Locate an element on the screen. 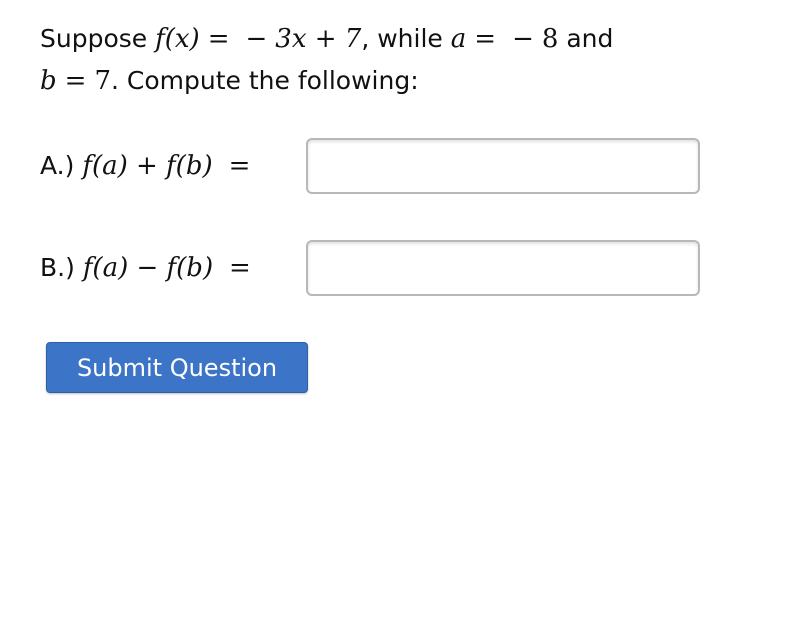  question-a-prefix: A.) is located at coordinates (57, 165).